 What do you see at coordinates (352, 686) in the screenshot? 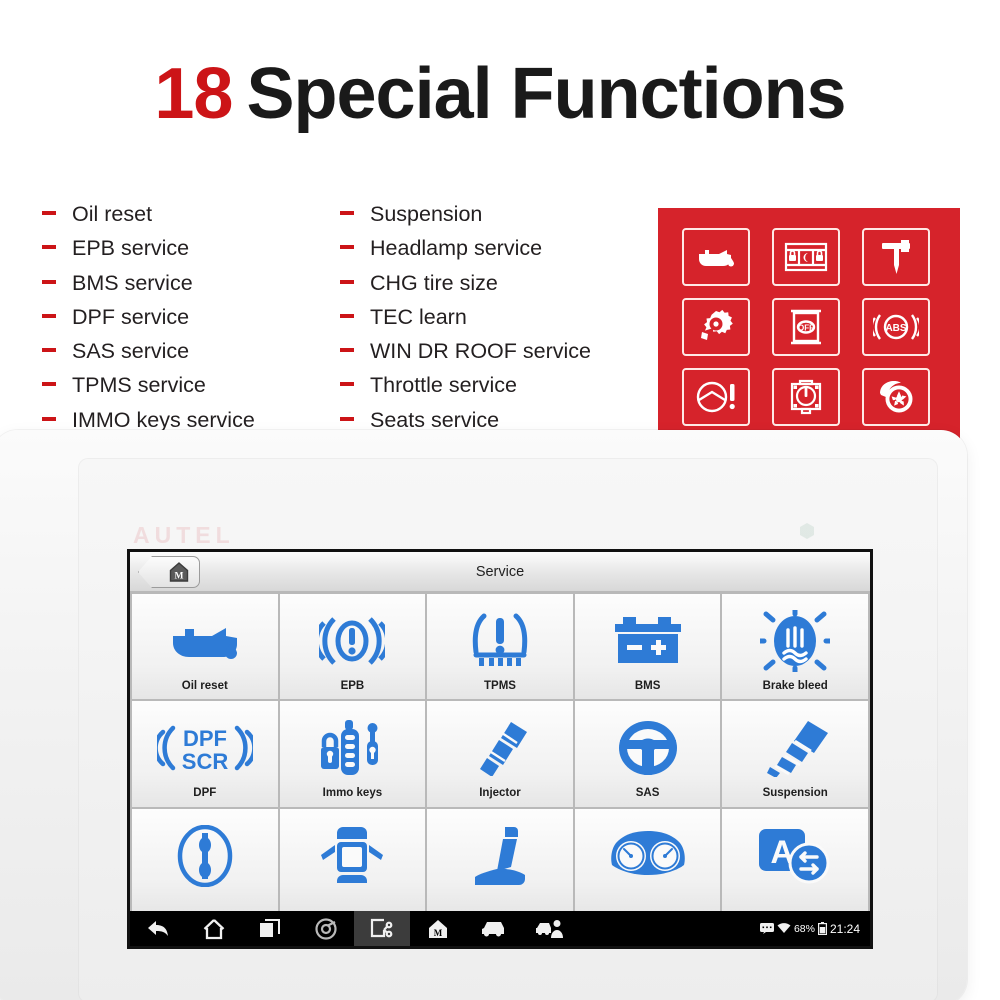
I see `service-tile-label: EPB` at bounding box center [352, 686].